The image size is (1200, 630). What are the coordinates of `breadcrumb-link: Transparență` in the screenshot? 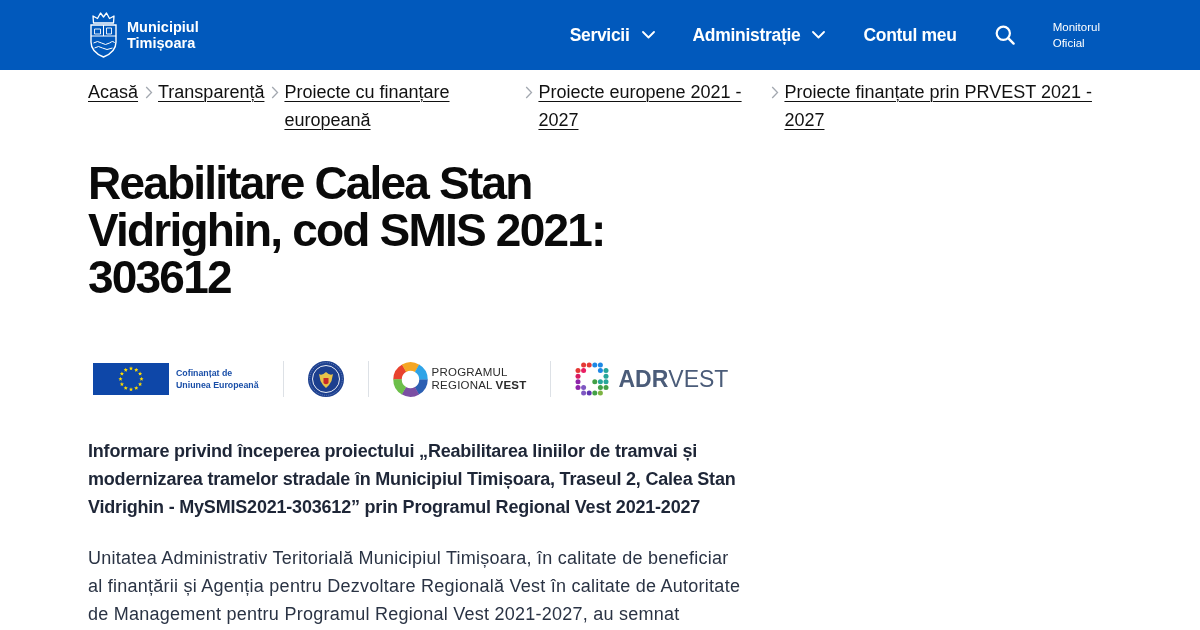 It's located at (211, 92).